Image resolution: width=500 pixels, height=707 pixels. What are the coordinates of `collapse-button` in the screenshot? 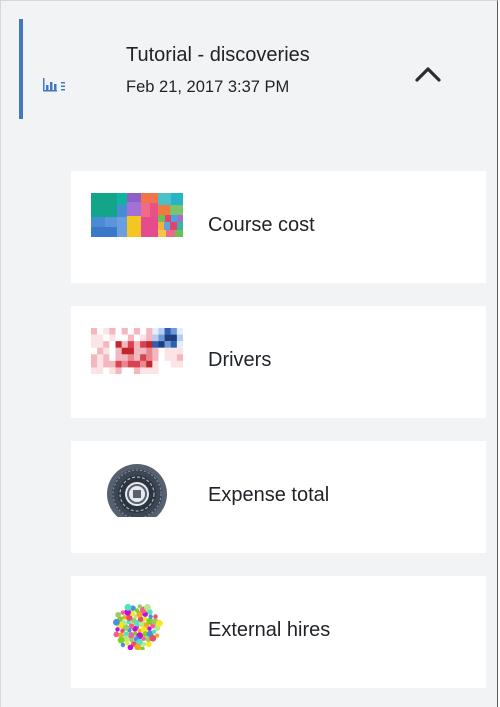 It's located at (428, 74).